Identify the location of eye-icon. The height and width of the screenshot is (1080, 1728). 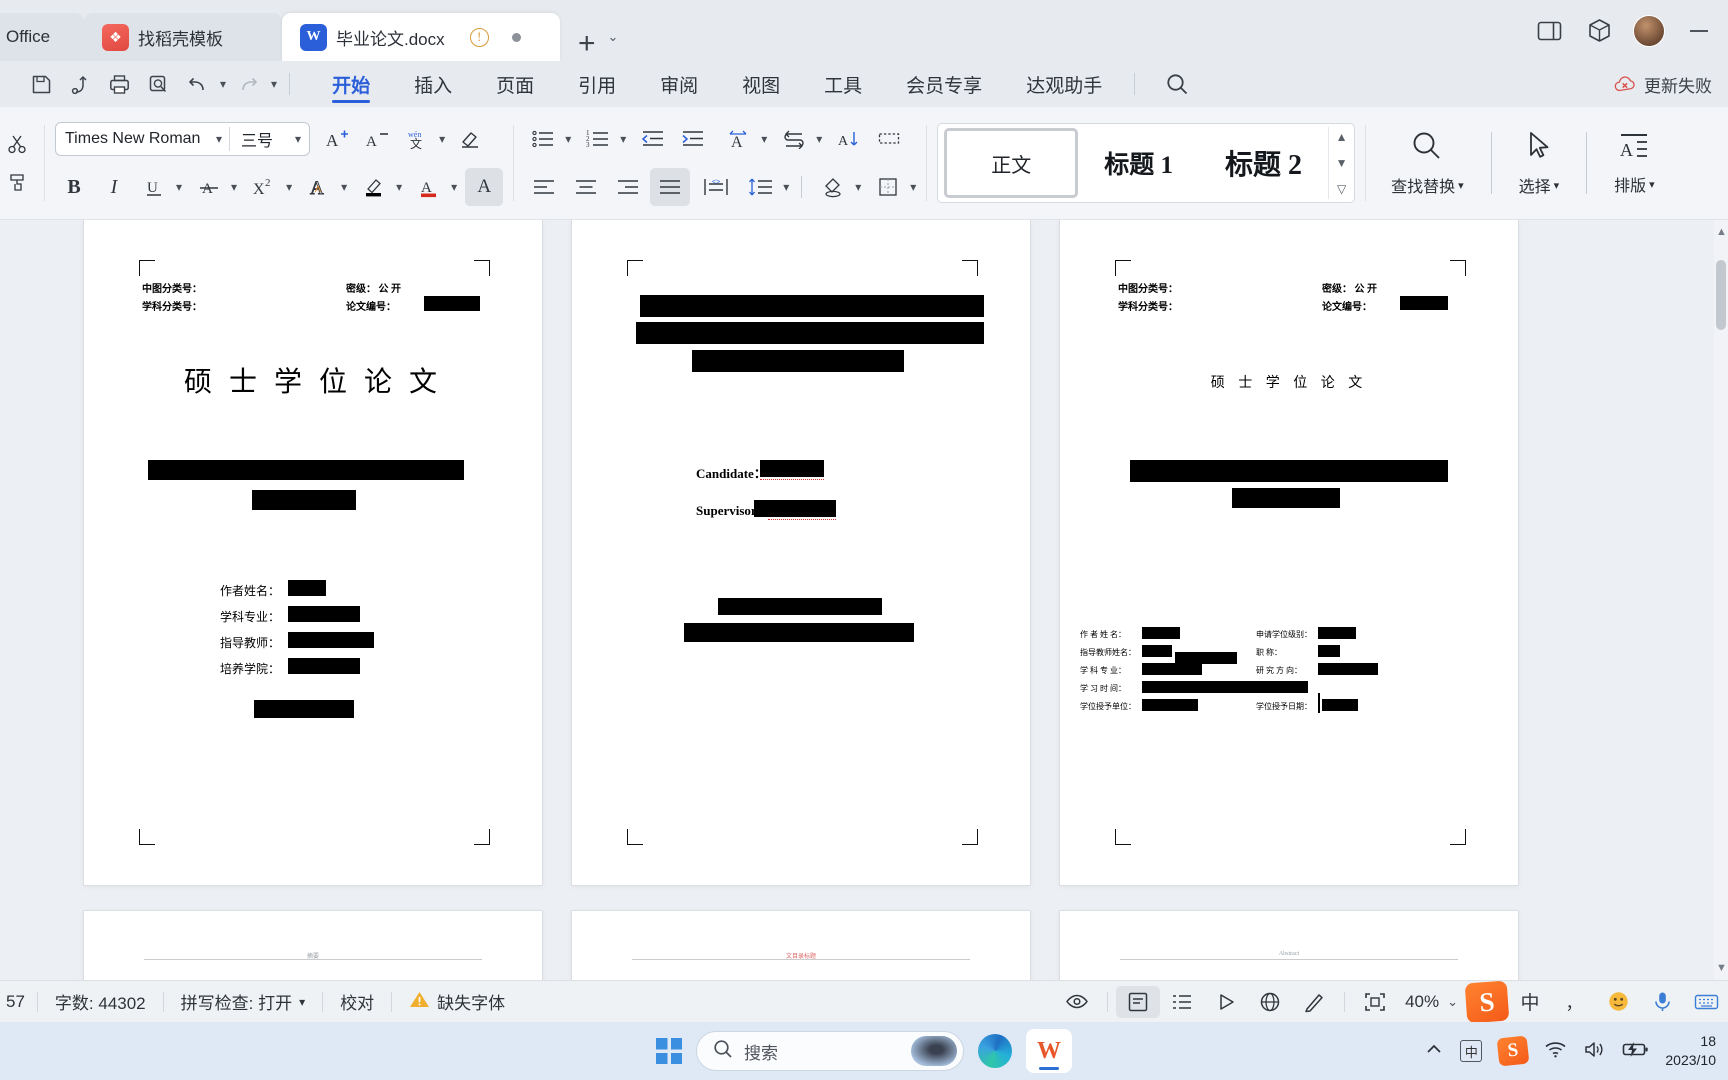
(1077, 1002).